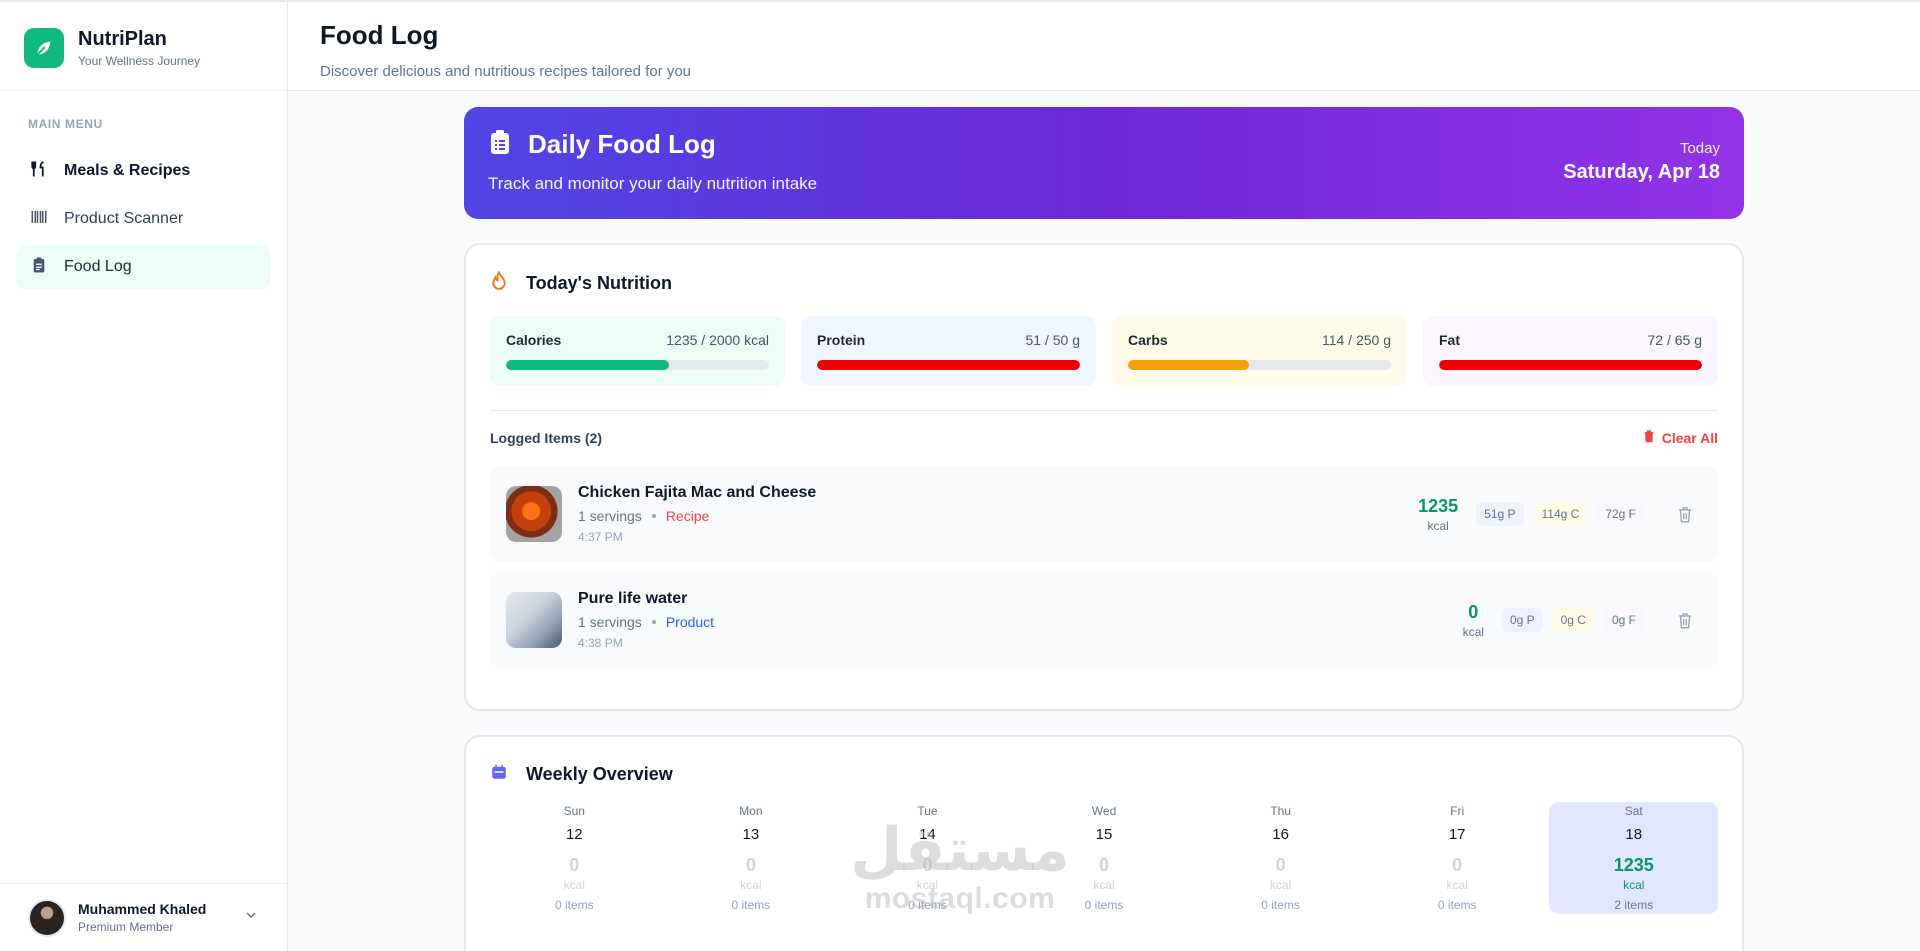 Image resolution: width=1920 pixels, height=951 pixels. What do you see at coordinates (599, 283) in the screenshot?
I see `nutrition-title: Today's Nutrition` at bounding box center [599, 283].